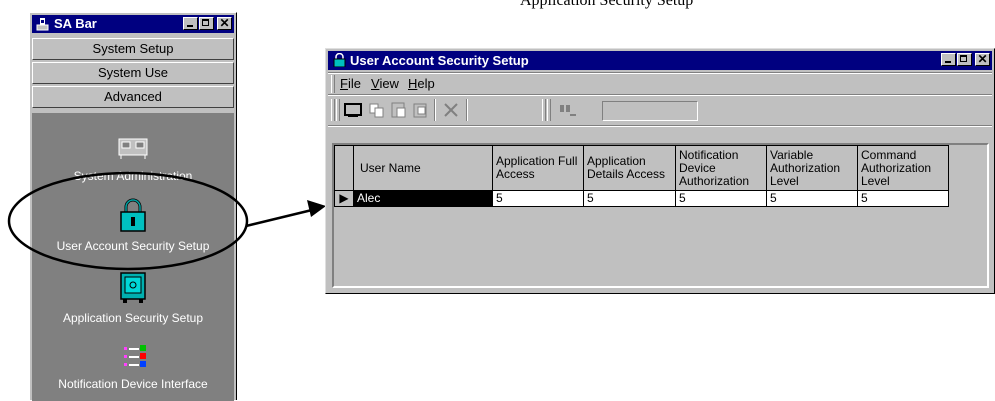 This screenshot has height=401, width=995. I want to click on tool-label: Notification Device Interface, so click(133, 384).